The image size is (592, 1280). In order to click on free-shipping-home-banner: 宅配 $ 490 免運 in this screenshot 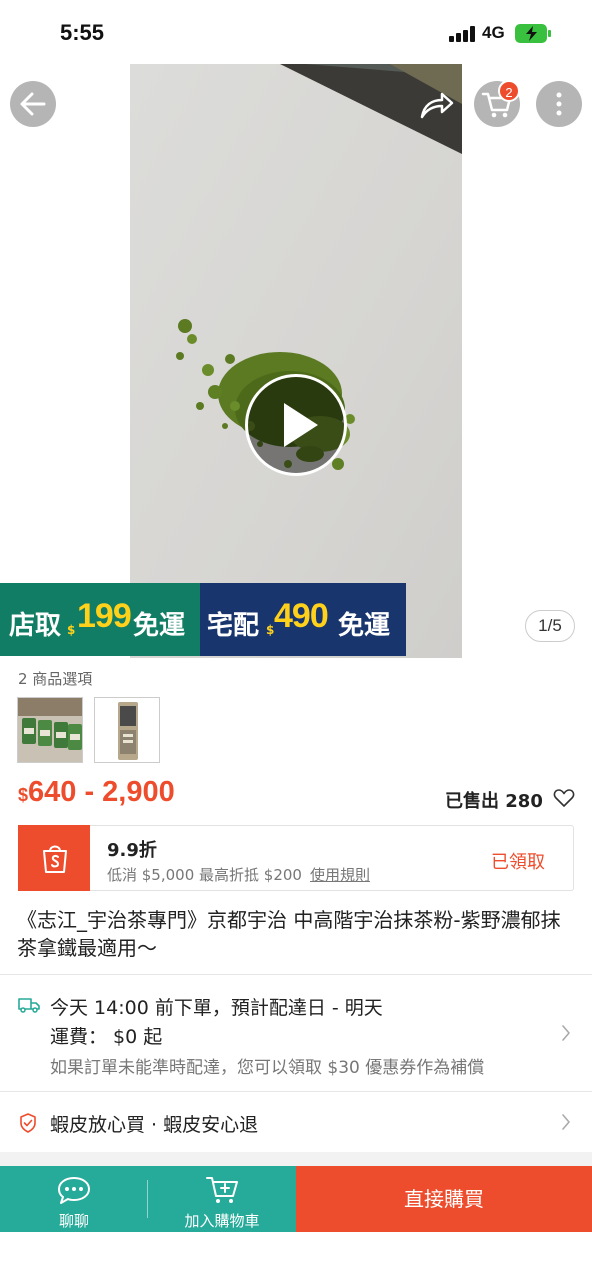, I will do `click(303, 619)`.